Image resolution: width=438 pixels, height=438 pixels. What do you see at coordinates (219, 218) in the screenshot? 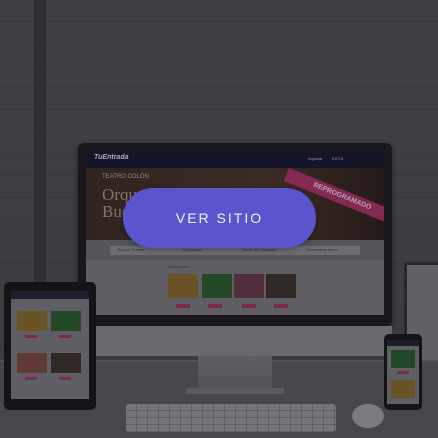
I see `view-site-button: VER SITIO` at bounding box center [219, 218].